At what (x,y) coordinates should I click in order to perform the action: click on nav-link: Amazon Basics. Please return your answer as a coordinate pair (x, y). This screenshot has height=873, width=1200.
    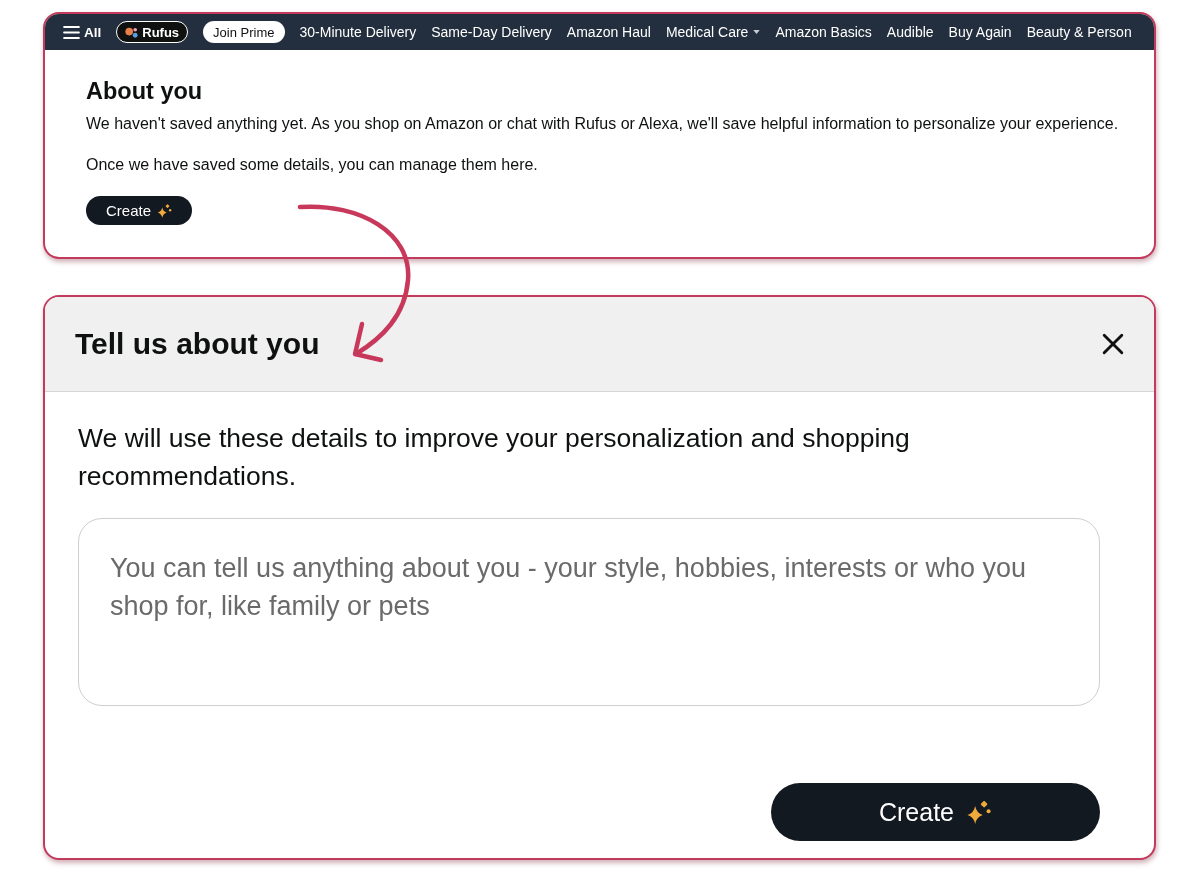
    Looking at the image, I should click on (823, 32).